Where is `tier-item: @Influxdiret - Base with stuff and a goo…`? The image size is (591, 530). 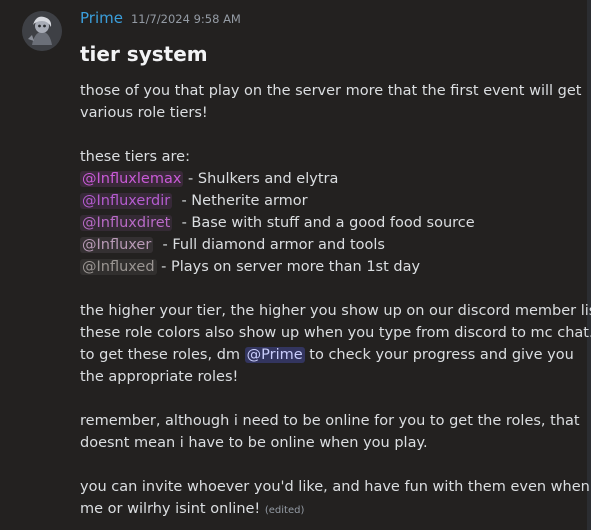 tier-item: @Influxdiret - Base with stuff and a goo… is located at coordinates (330, 223).